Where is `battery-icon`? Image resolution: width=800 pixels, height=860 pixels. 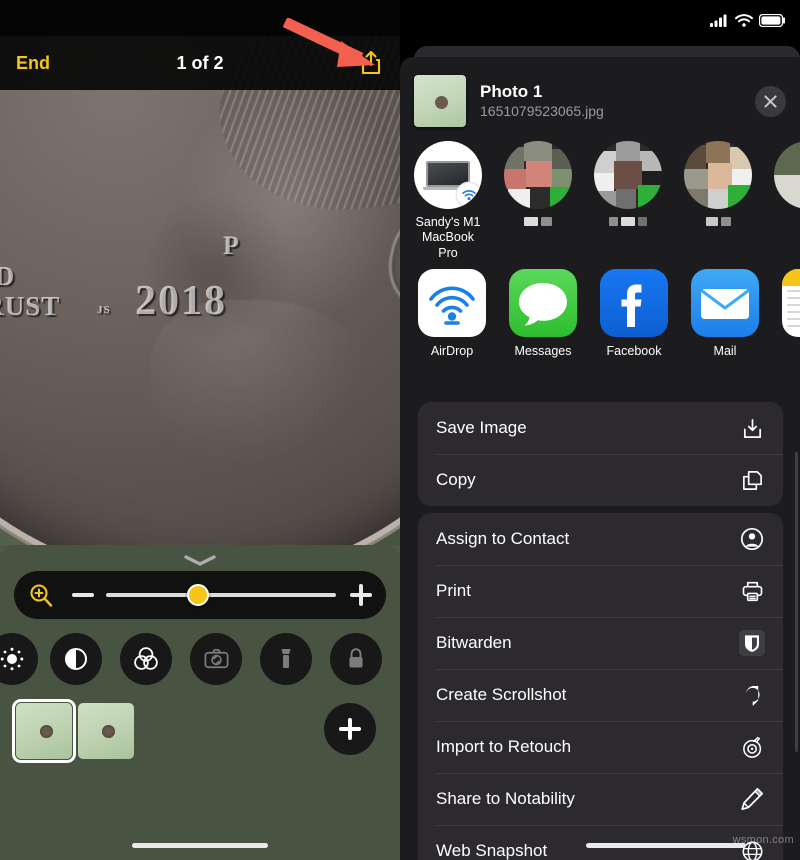 battery-icon is located at coordinates (772, 20).